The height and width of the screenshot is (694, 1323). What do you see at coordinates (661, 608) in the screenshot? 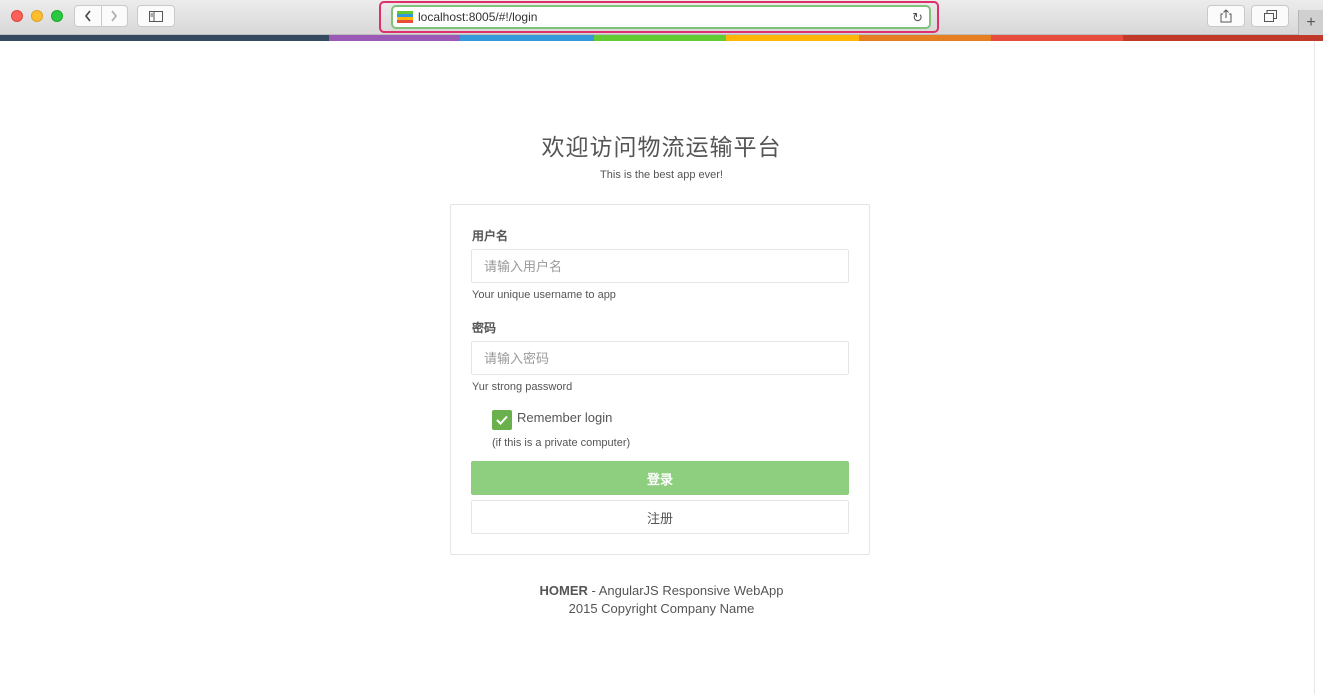
I see `footer-copyright: 2015 Copyright Company Name` at bounding box center [661, 608].